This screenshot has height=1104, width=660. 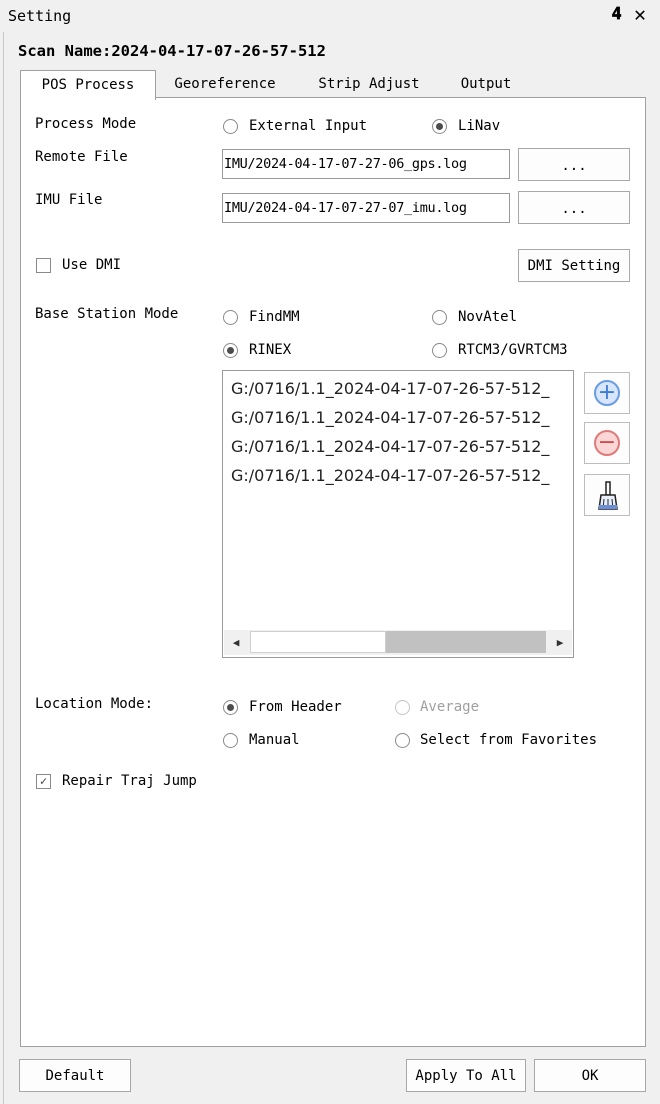 I want to click on radio-rinex, so click(x=230, y=350).